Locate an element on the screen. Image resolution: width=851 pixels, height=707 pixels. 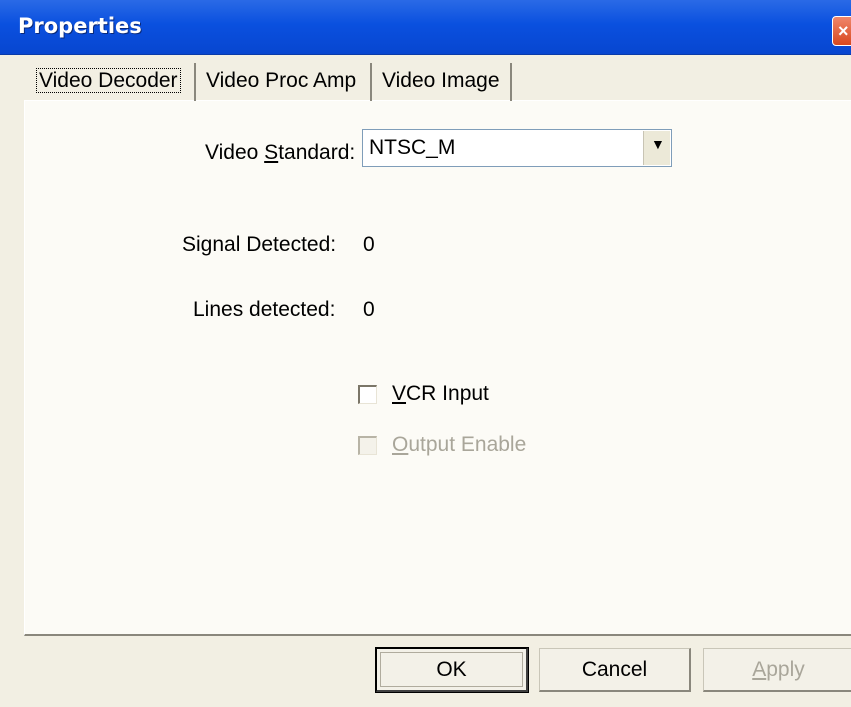
close-button: × is located at coordinates (841, 31).